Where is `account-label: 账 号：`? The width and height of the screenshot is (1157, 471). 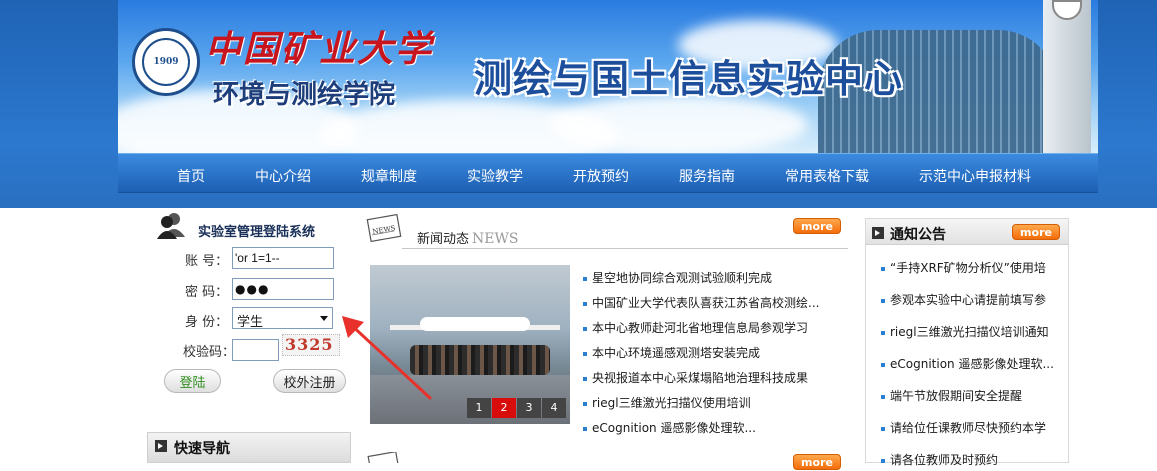 account-label: 账 号： is located at coordinates (207, 261).